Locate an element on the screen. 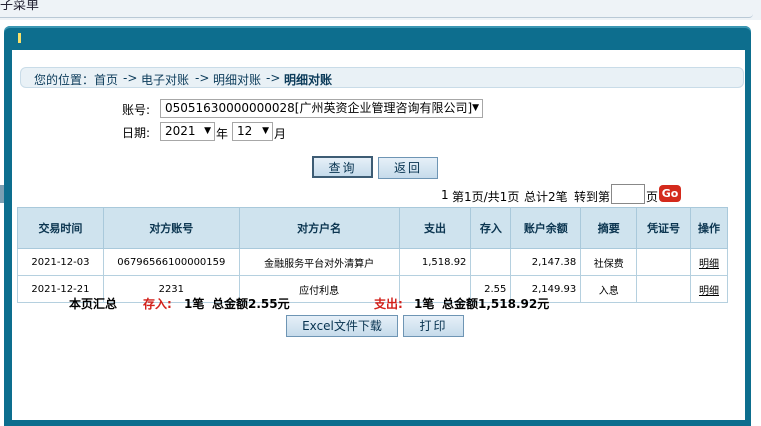  breadcrumb-prefix: 您的位置： is located at coordinates (64, 80).